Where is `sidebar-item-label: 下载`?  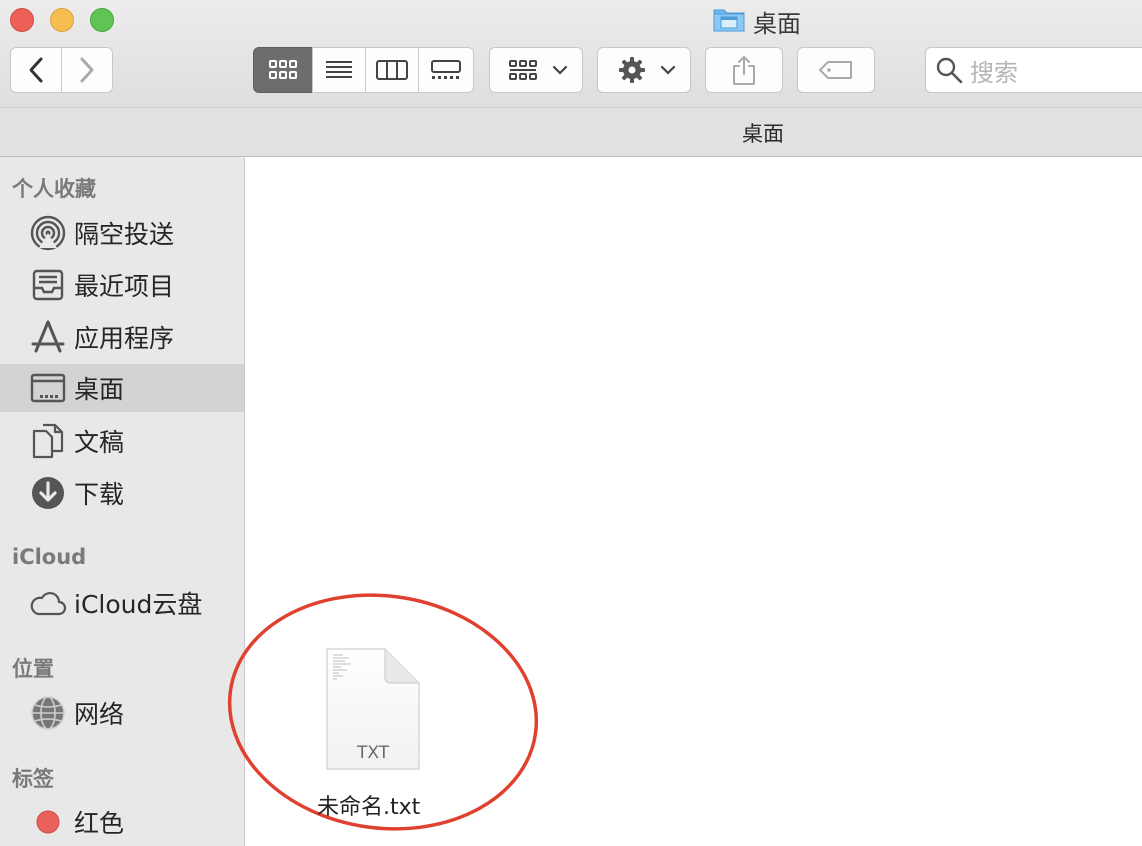 sidebar-item-label: 下载 is located at coordinates (99, 493).